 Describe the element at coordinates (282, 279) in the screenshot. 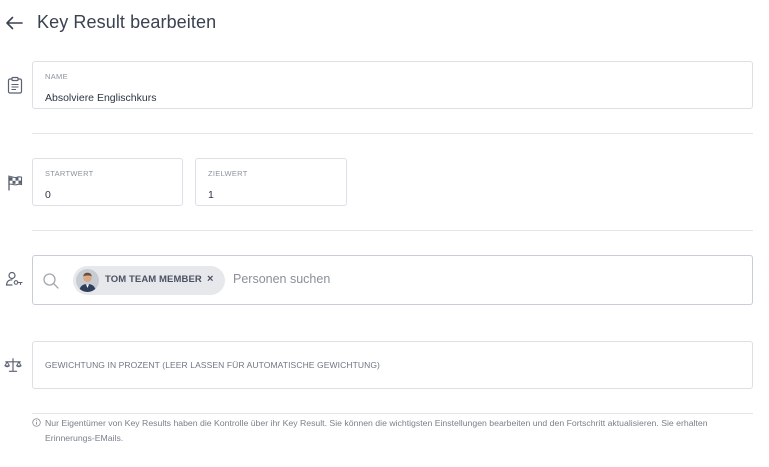

I see `people-search-placeholder: Personen suchen` at that location.